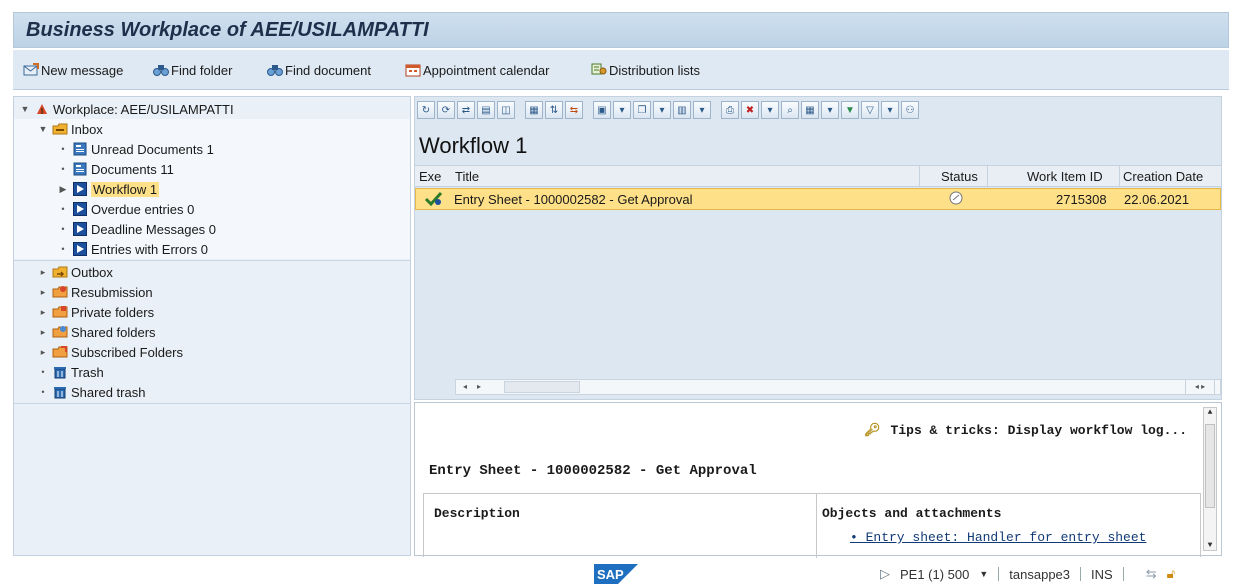 The image size is (1240, 586). I want to click on tree-item-workflow: ▶ Workflow 1, so click(109, 189).